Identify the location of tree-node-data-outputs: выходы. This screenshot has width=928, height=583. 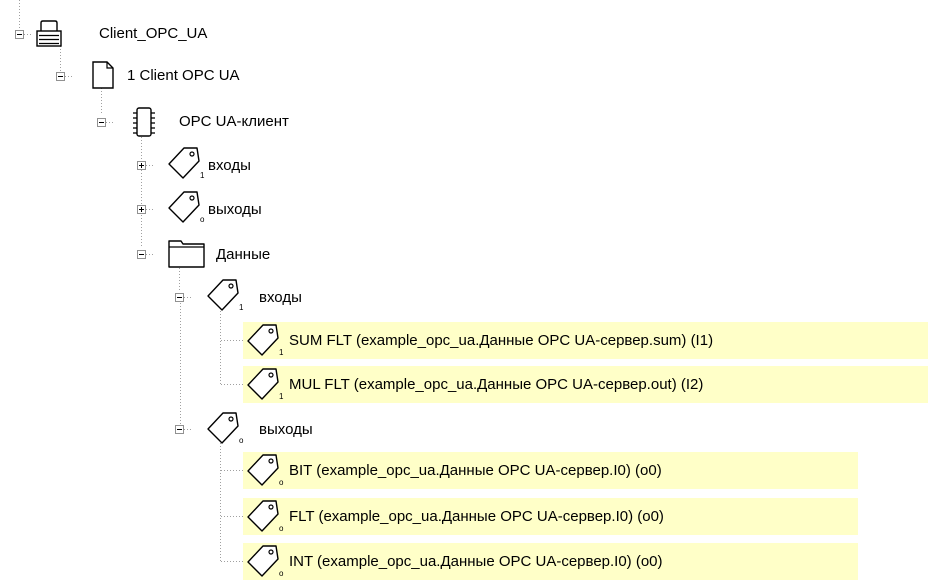
(286, 430).